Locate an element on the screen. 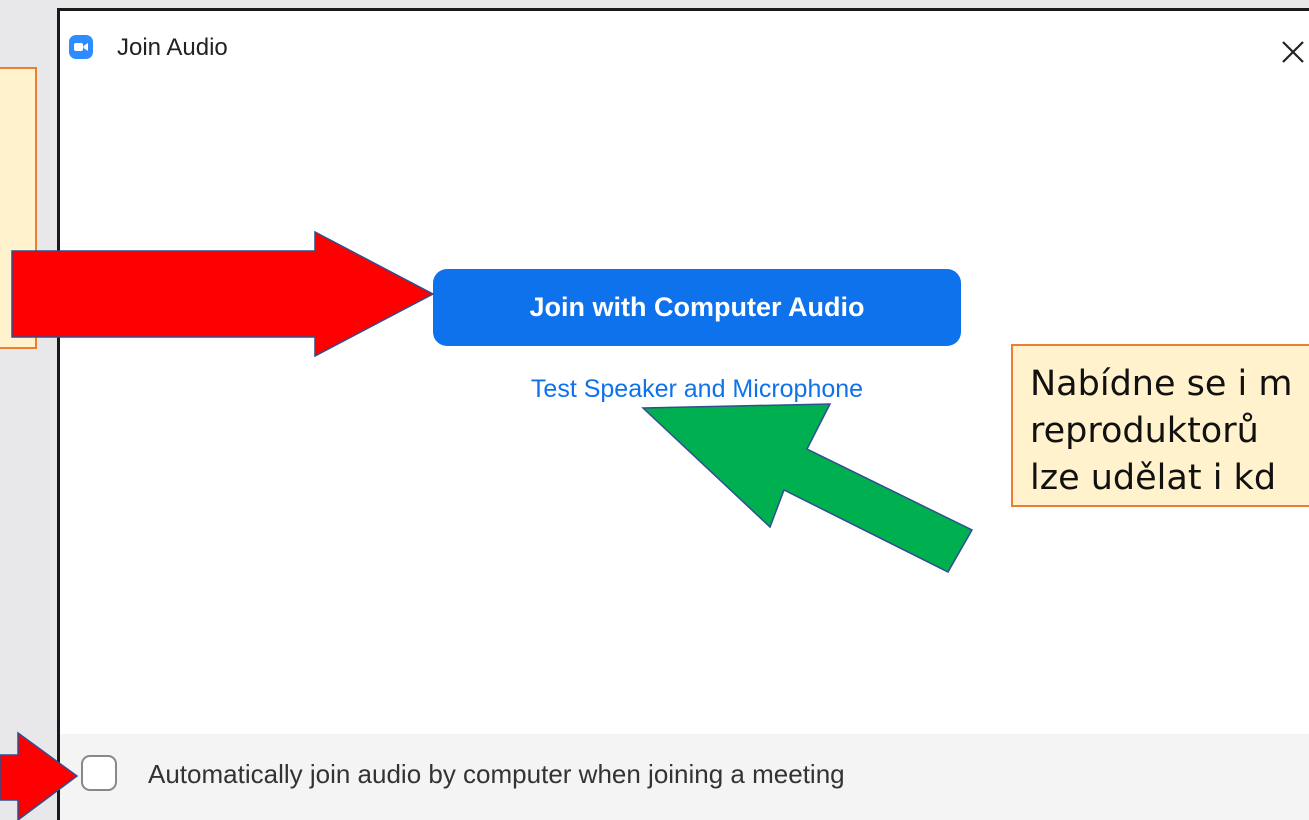 This screenshot has height=820, width=1309. red-arrow-to-button is located at coordinates (223, 294).